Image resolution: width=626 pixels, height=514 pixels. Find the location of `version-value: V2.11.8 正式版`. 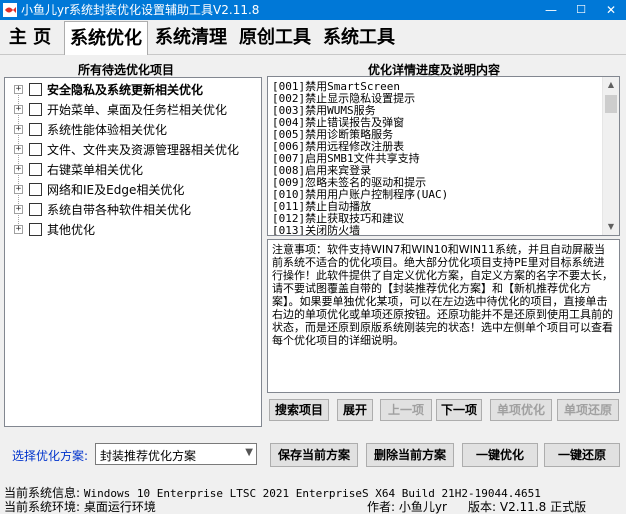

version-value: V2.11.8 正式版 is located at coordinates (543, 507).